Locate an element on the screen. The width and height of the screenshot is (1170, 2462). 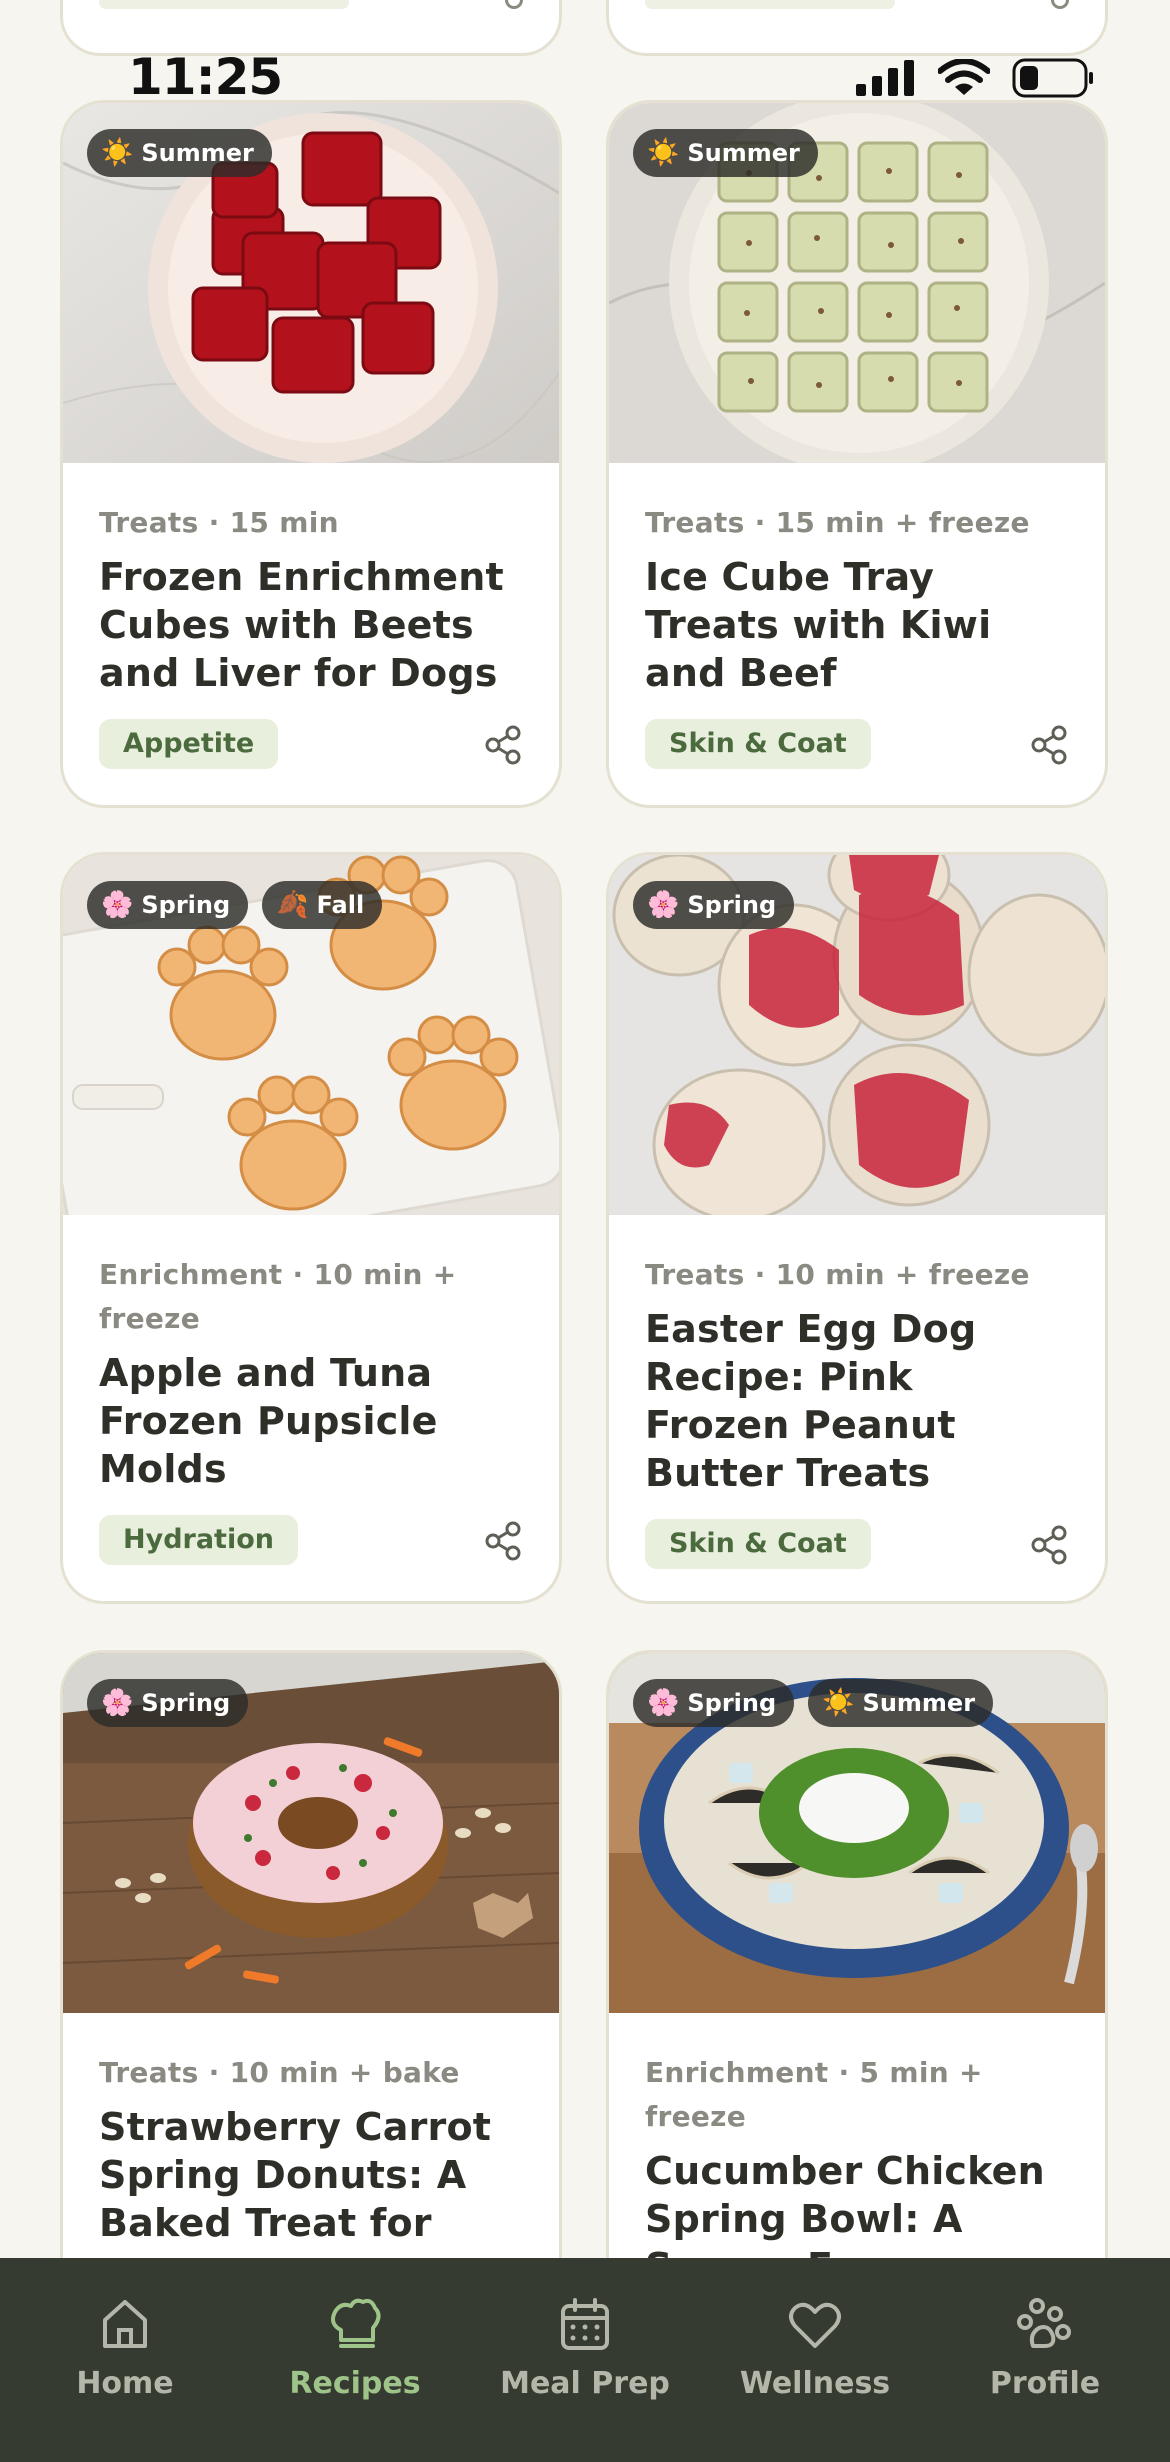
wifi-icon is located at coordinates (964, 77).